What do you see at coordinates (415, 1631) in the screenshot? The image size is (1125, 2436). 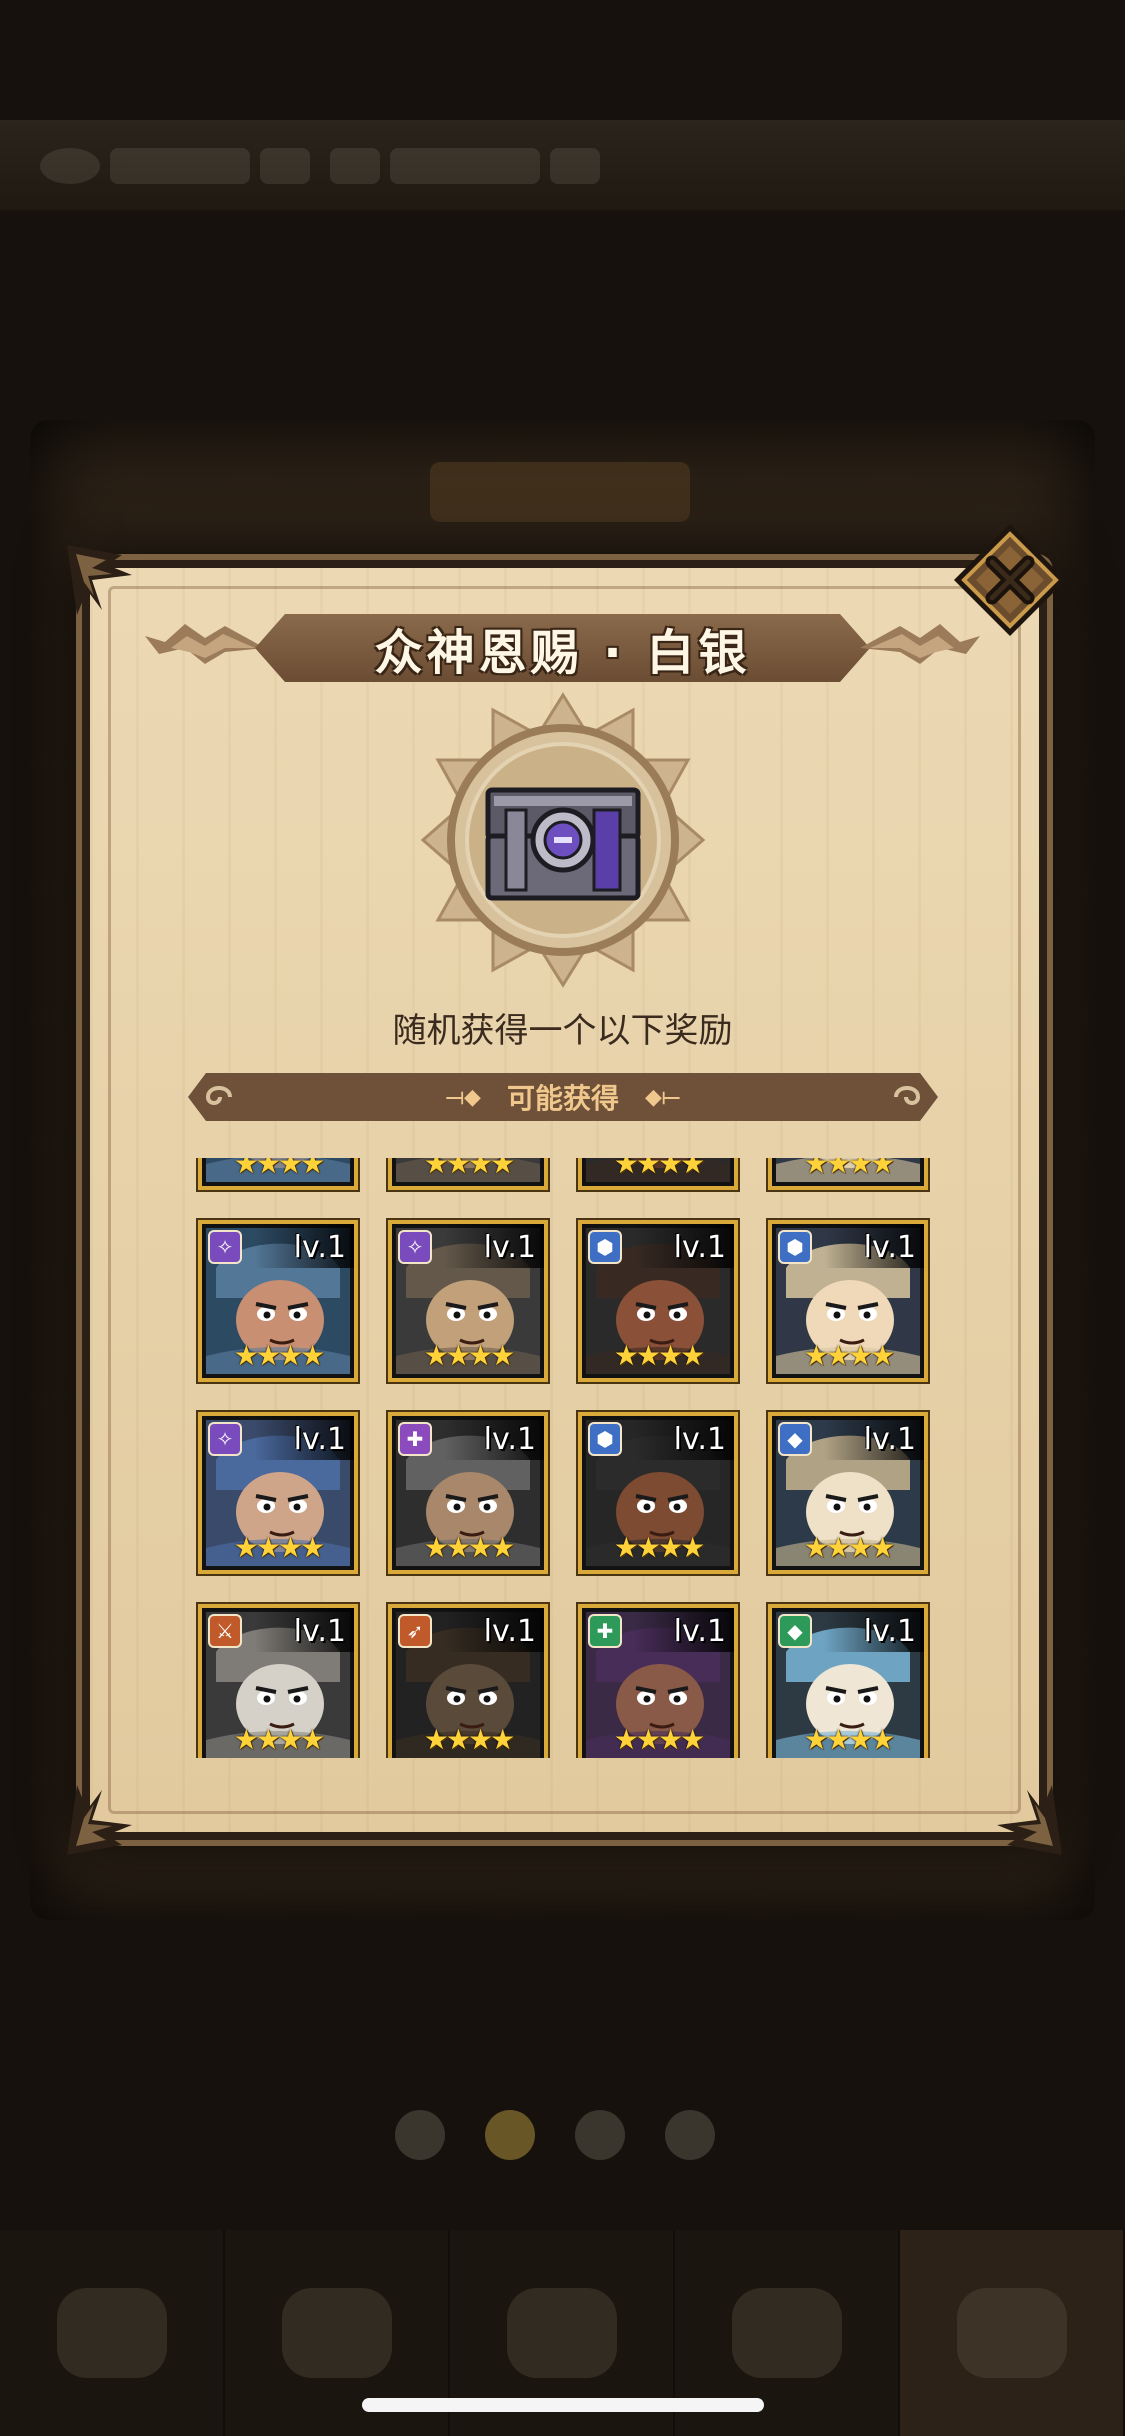 I see `archer-icon: ➶` at bounding box center [415, 1631].